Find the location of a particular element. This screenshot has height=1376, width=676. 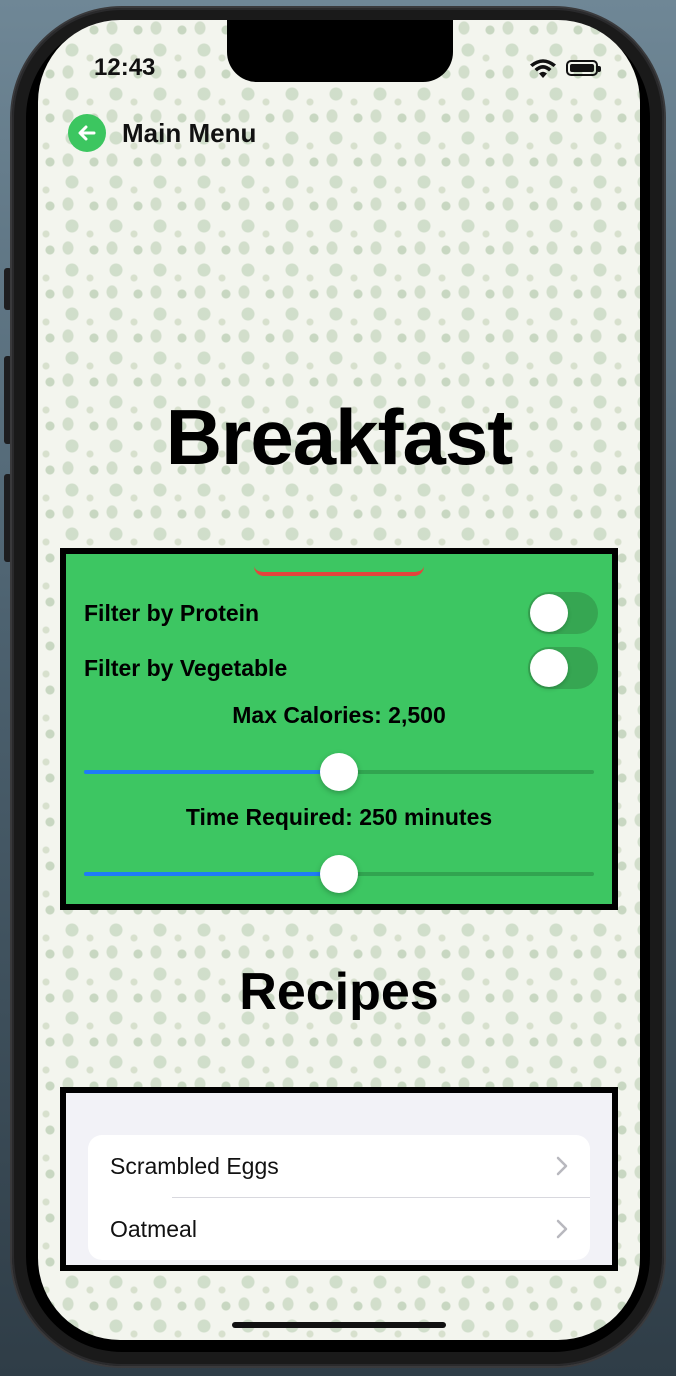

filter-vegetable-toggle is located at coordinates (563, 668).